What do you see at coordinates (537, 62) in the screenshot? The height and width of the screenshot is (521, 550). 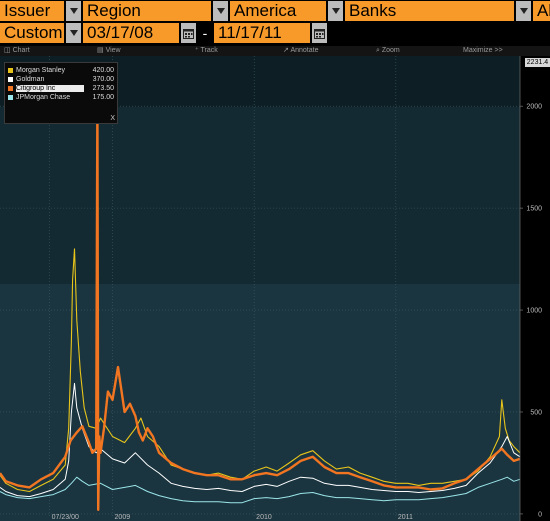 I see `last-value-label: 2231.4` at bounding box center [537, 62].